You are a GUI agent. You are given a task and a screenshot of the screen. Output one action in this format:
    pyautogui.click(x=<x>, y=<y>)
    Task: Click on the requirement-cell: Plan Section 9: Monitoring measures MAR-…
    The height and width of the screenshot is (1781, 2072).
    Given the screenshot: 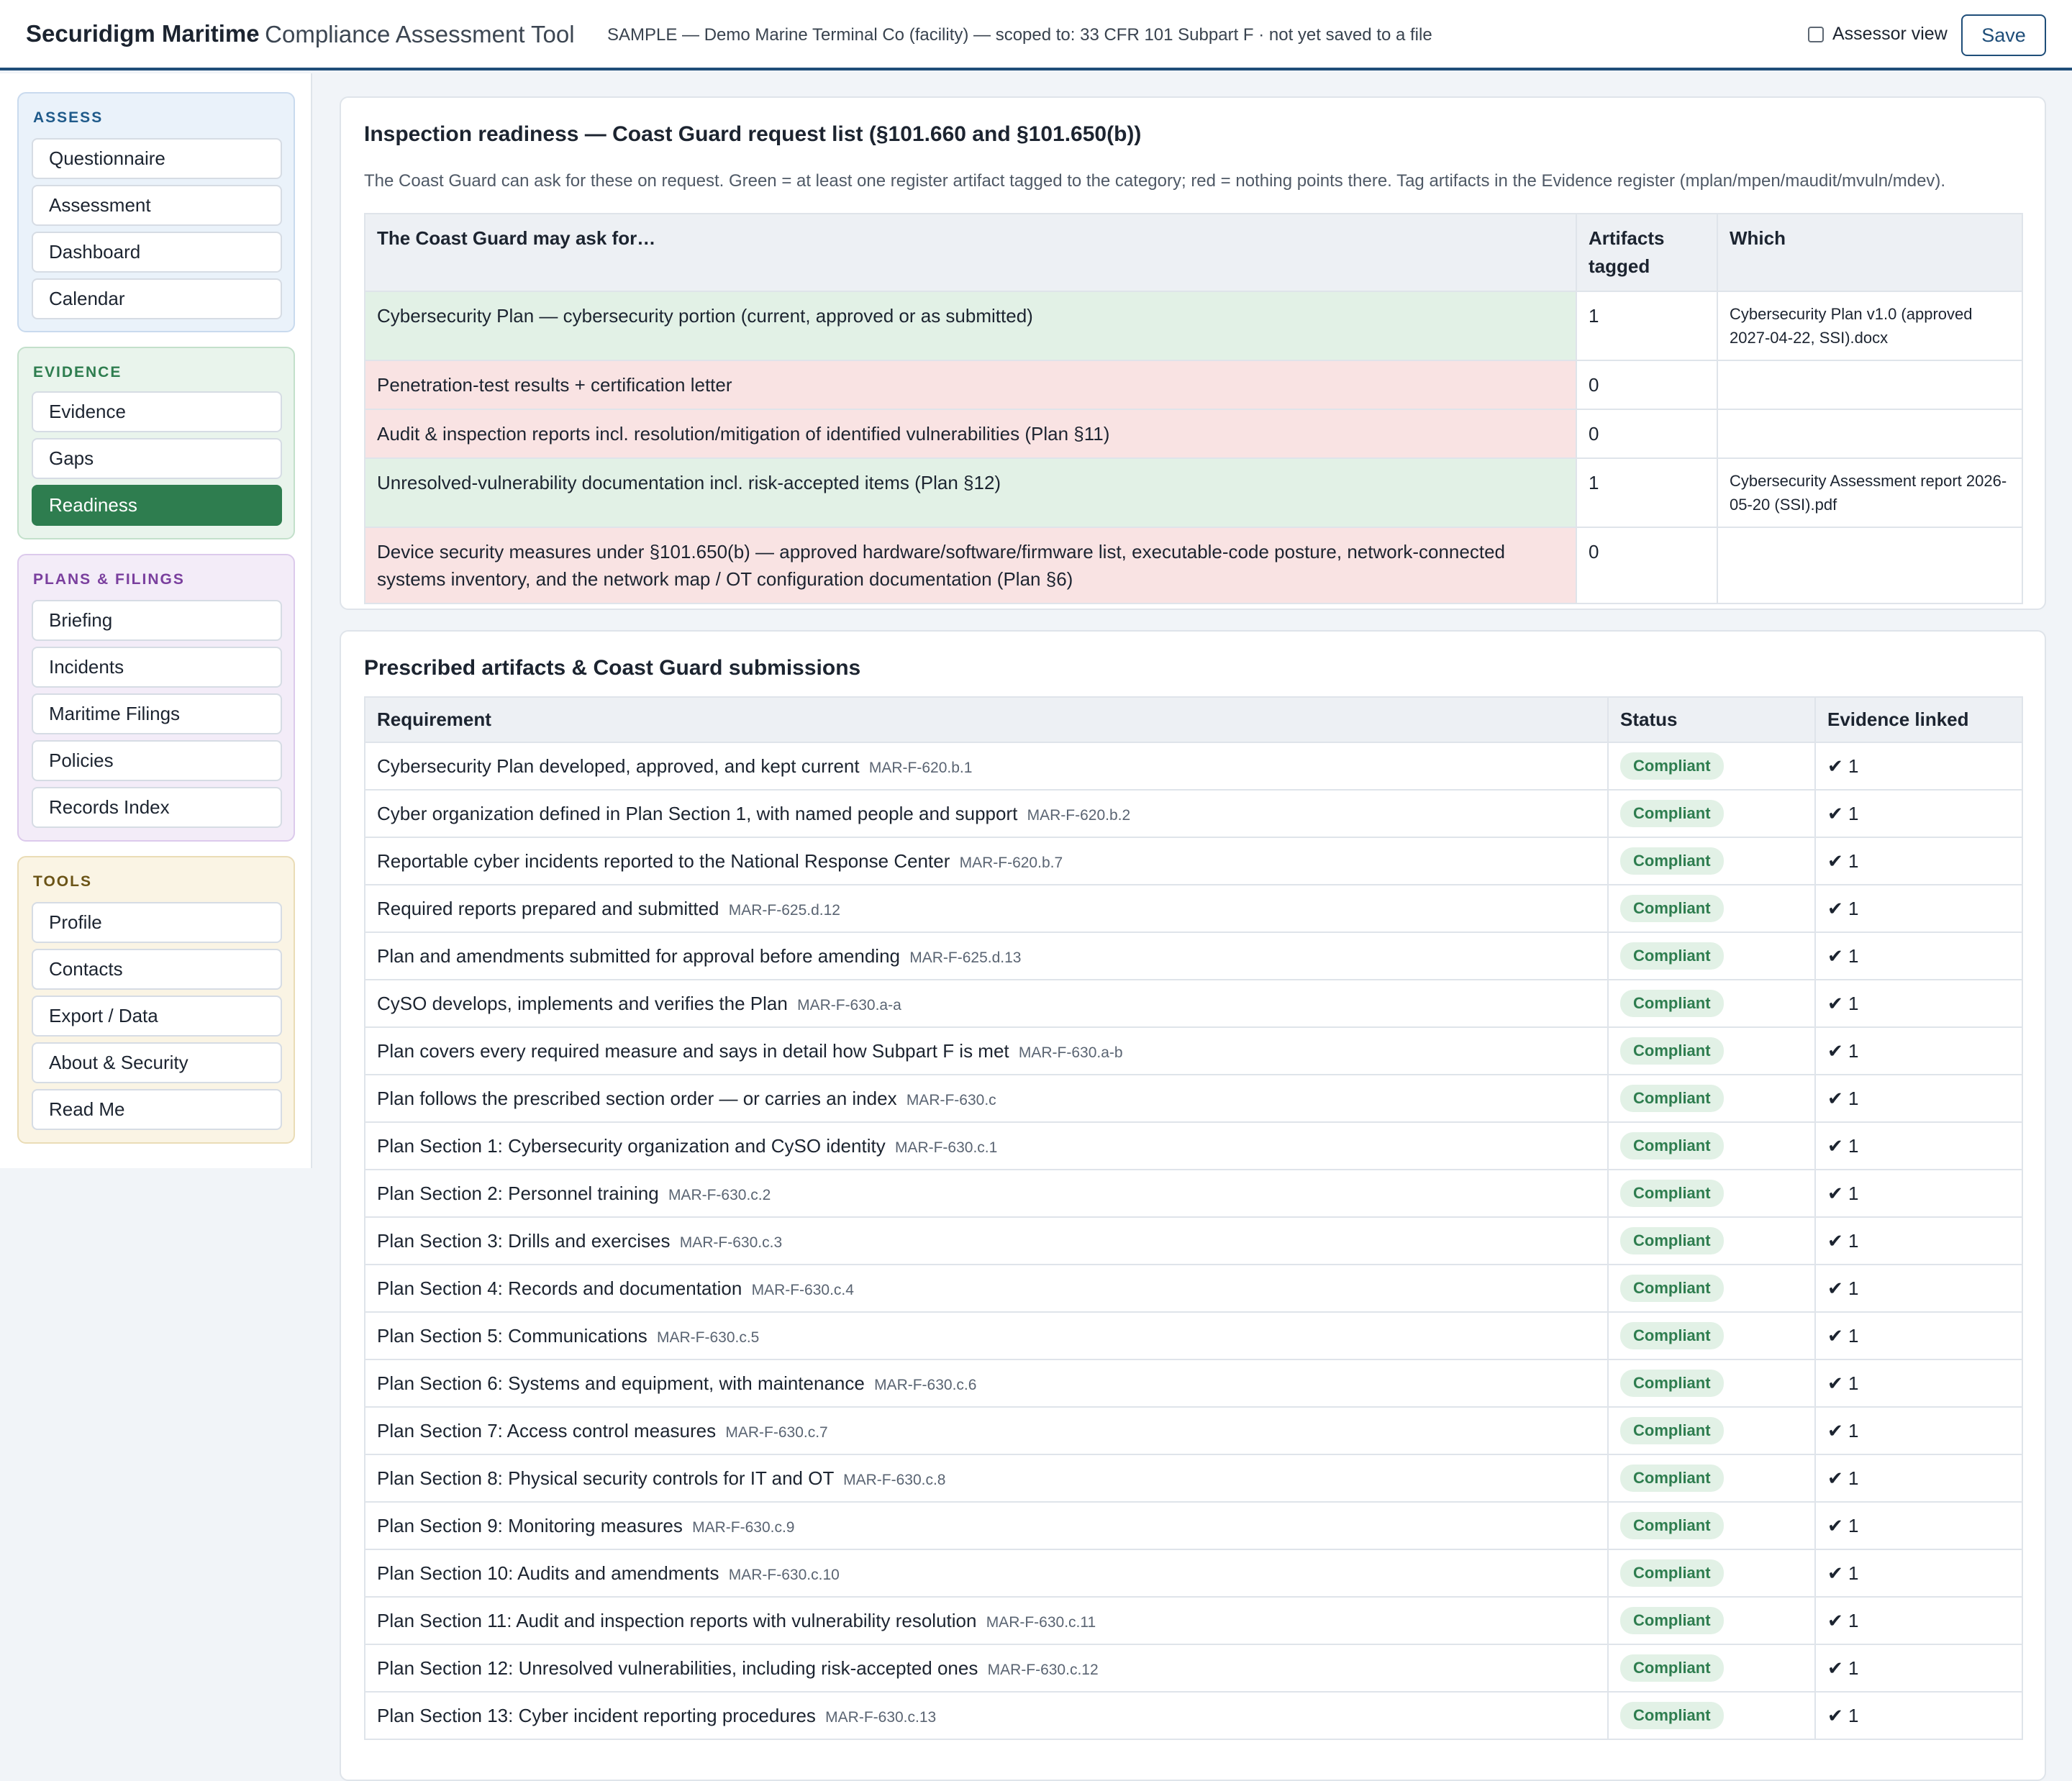 What is the action you would take?
    pyautogui.click(x=987, y=1525)
    